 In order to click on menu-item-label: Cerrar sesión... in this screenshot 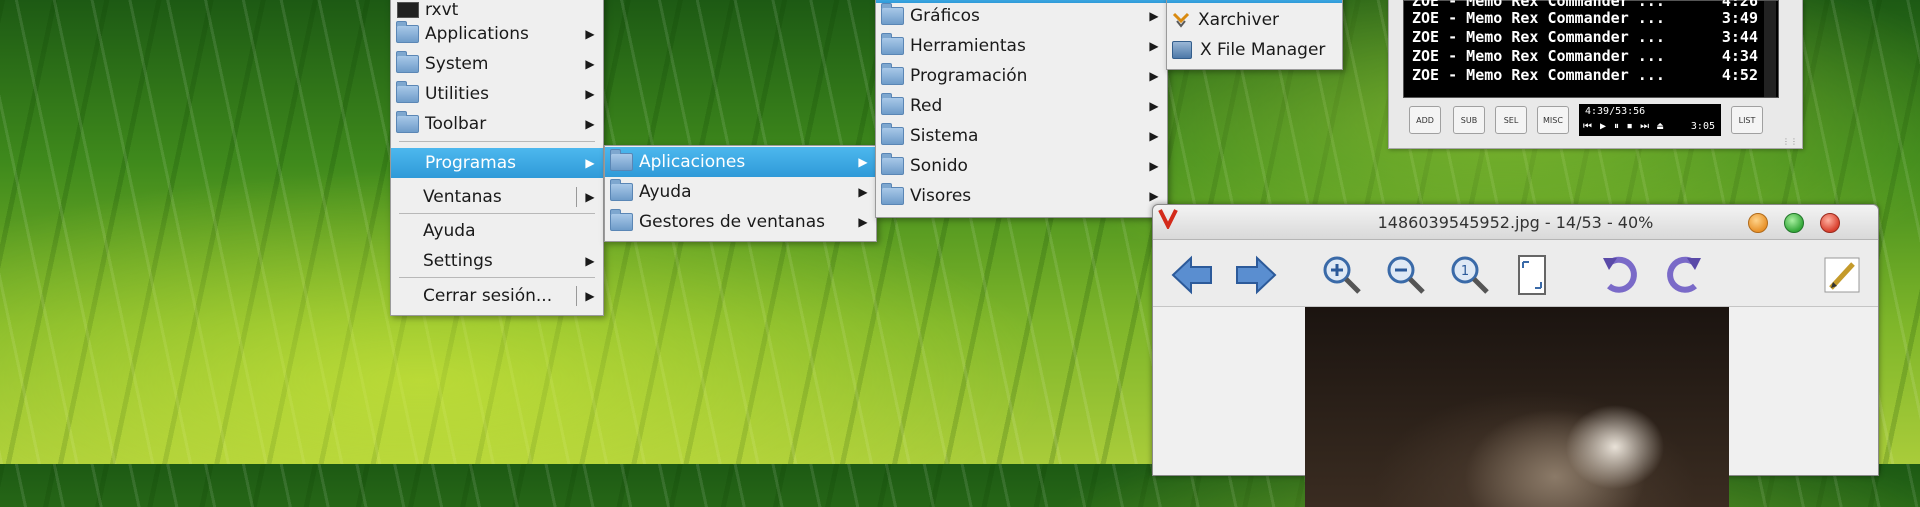, I will do `click(488, 296)`.